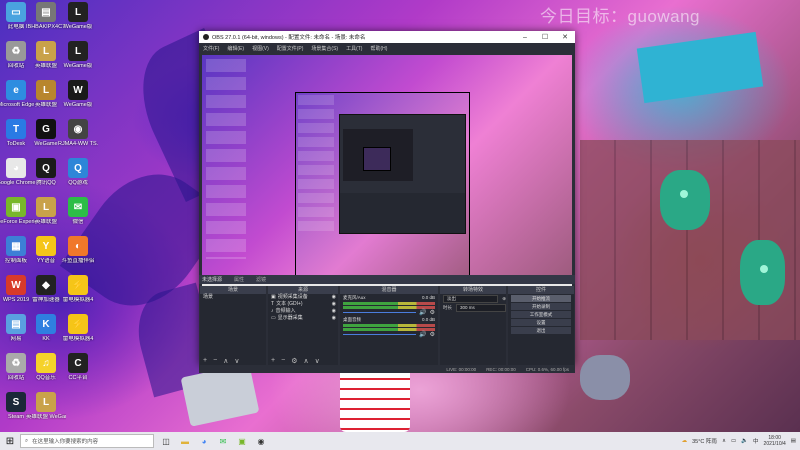 The image size is (800, 450). I want to click on input-language: 中, so click(756, 441).